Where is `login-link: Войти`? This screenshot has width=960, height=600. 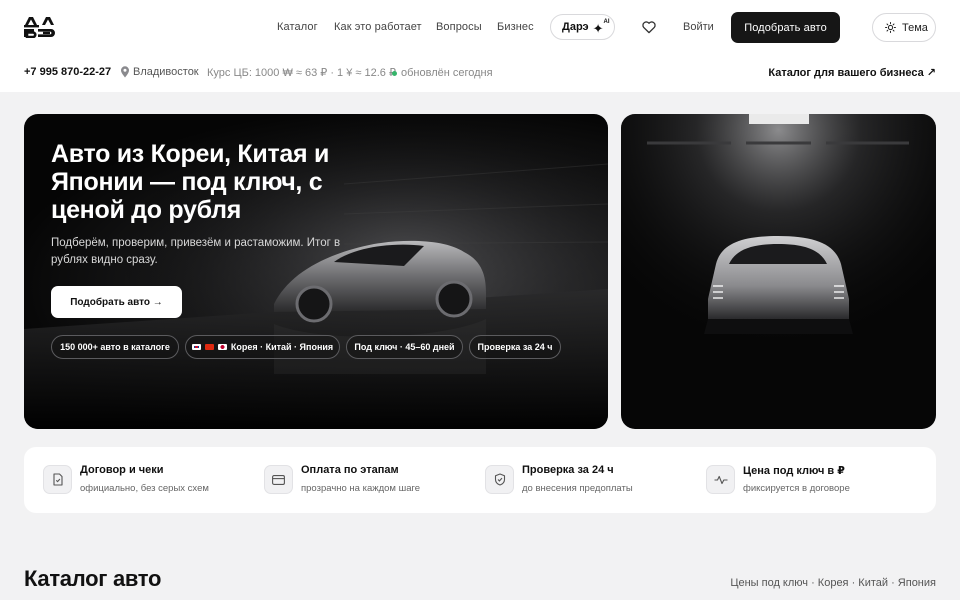 login-link: Войти is located at coordinates (698, 27).